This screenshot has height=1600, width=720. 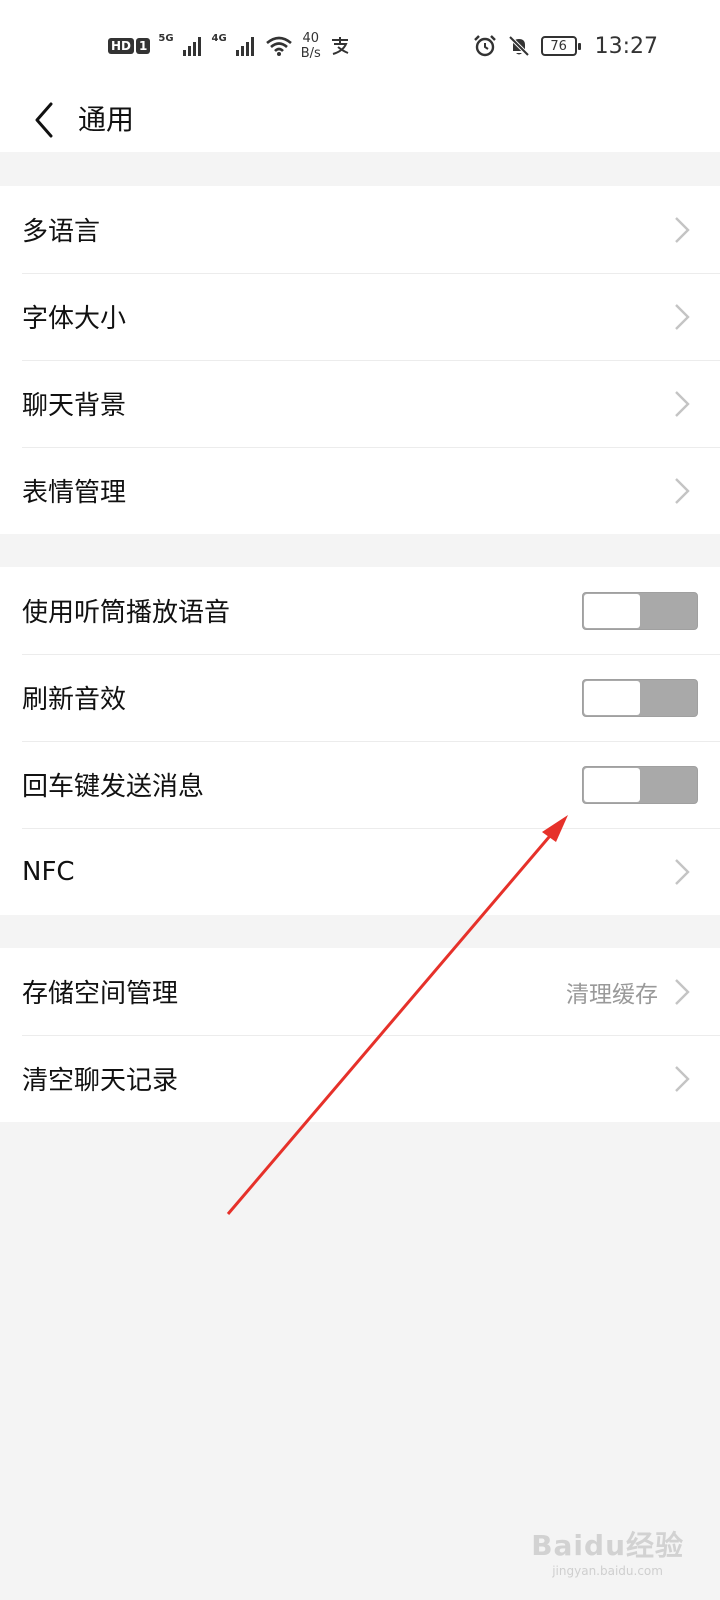 I want to click on alipay-icon, so click(x=340, y=46).